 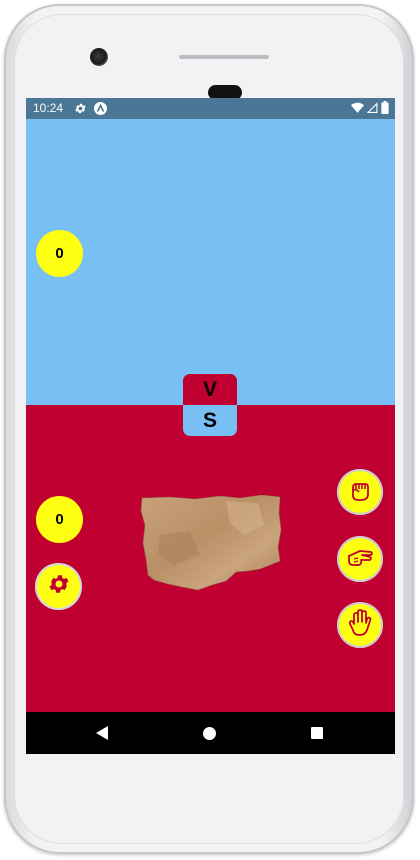 What do you see at coordinates (59, 519) in the screenshot?
I see `player-score: 0` at bounding box center [59, 519].